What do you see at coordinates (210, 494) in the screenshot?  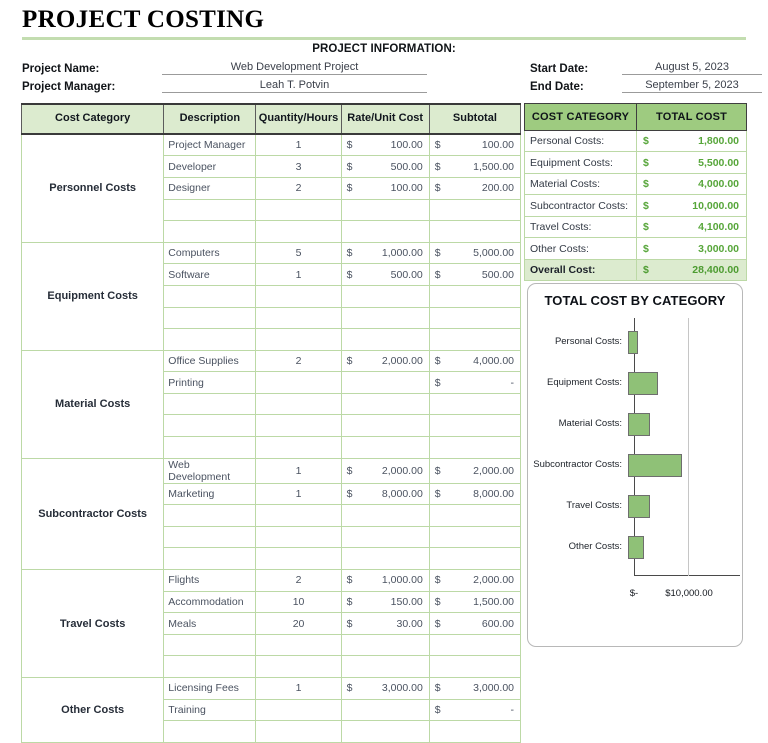 I see `description-cell: Marketing` at bounding box center [210, 494].